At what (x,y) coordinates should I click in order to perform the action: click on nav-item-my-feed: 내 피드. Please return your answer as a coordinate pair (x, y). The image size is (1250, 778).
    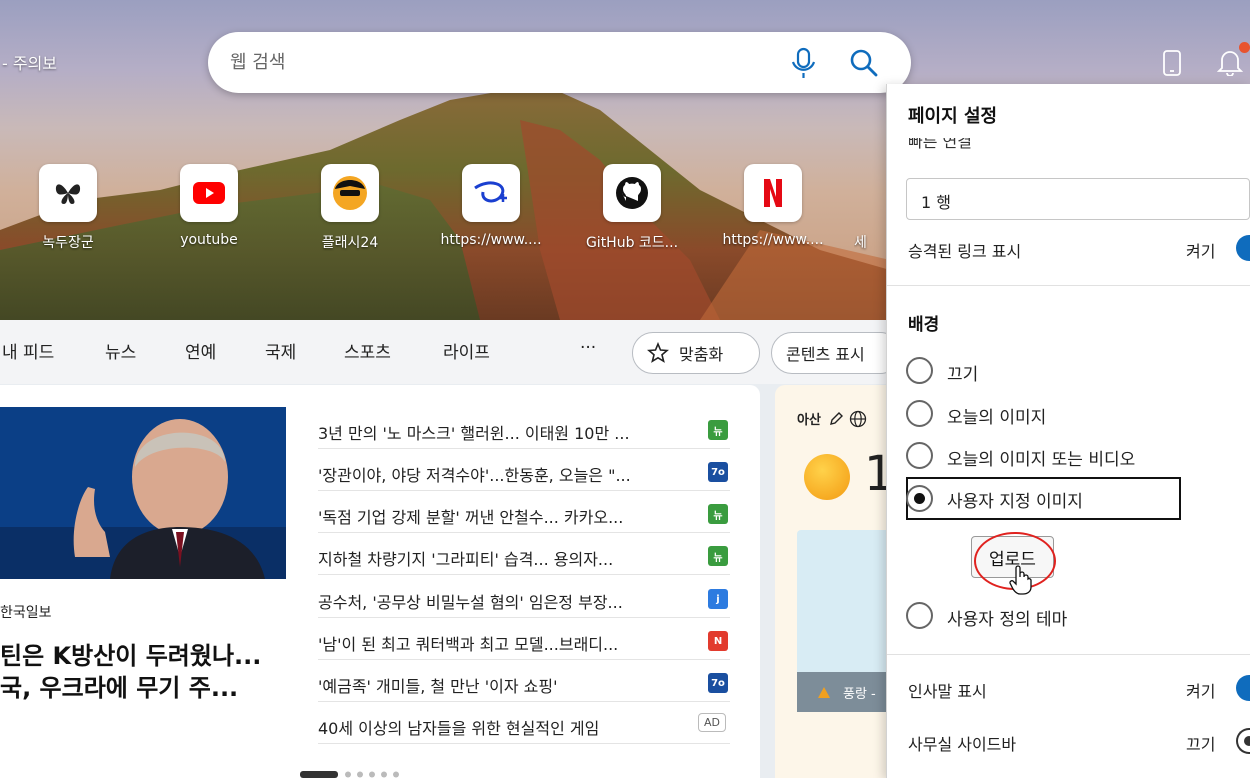
    Looking at the image, I should click on (28, 350).